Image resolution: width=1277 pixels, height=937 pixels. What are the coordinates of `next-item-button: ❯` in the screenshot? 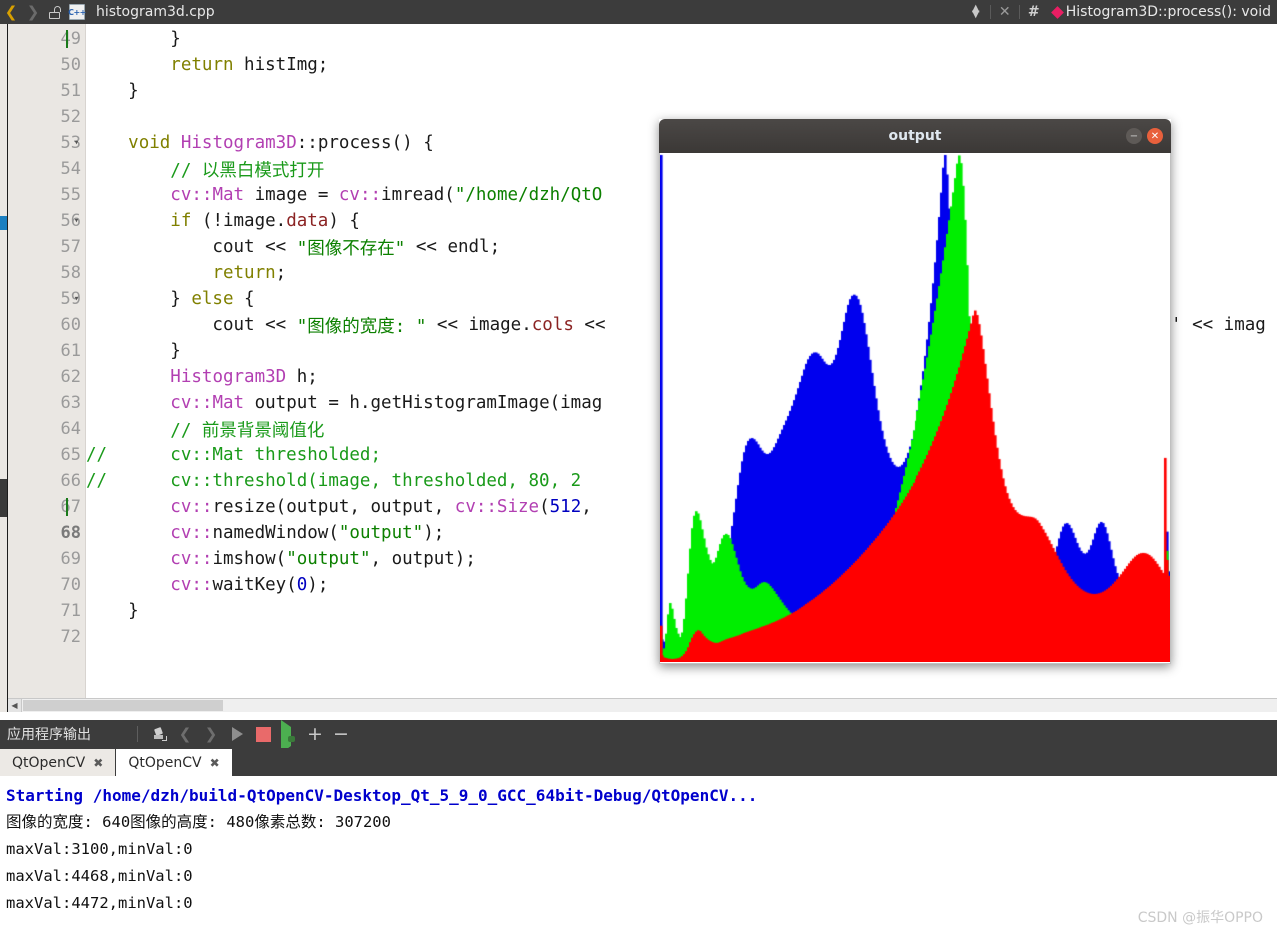 It's located at (211, 734).